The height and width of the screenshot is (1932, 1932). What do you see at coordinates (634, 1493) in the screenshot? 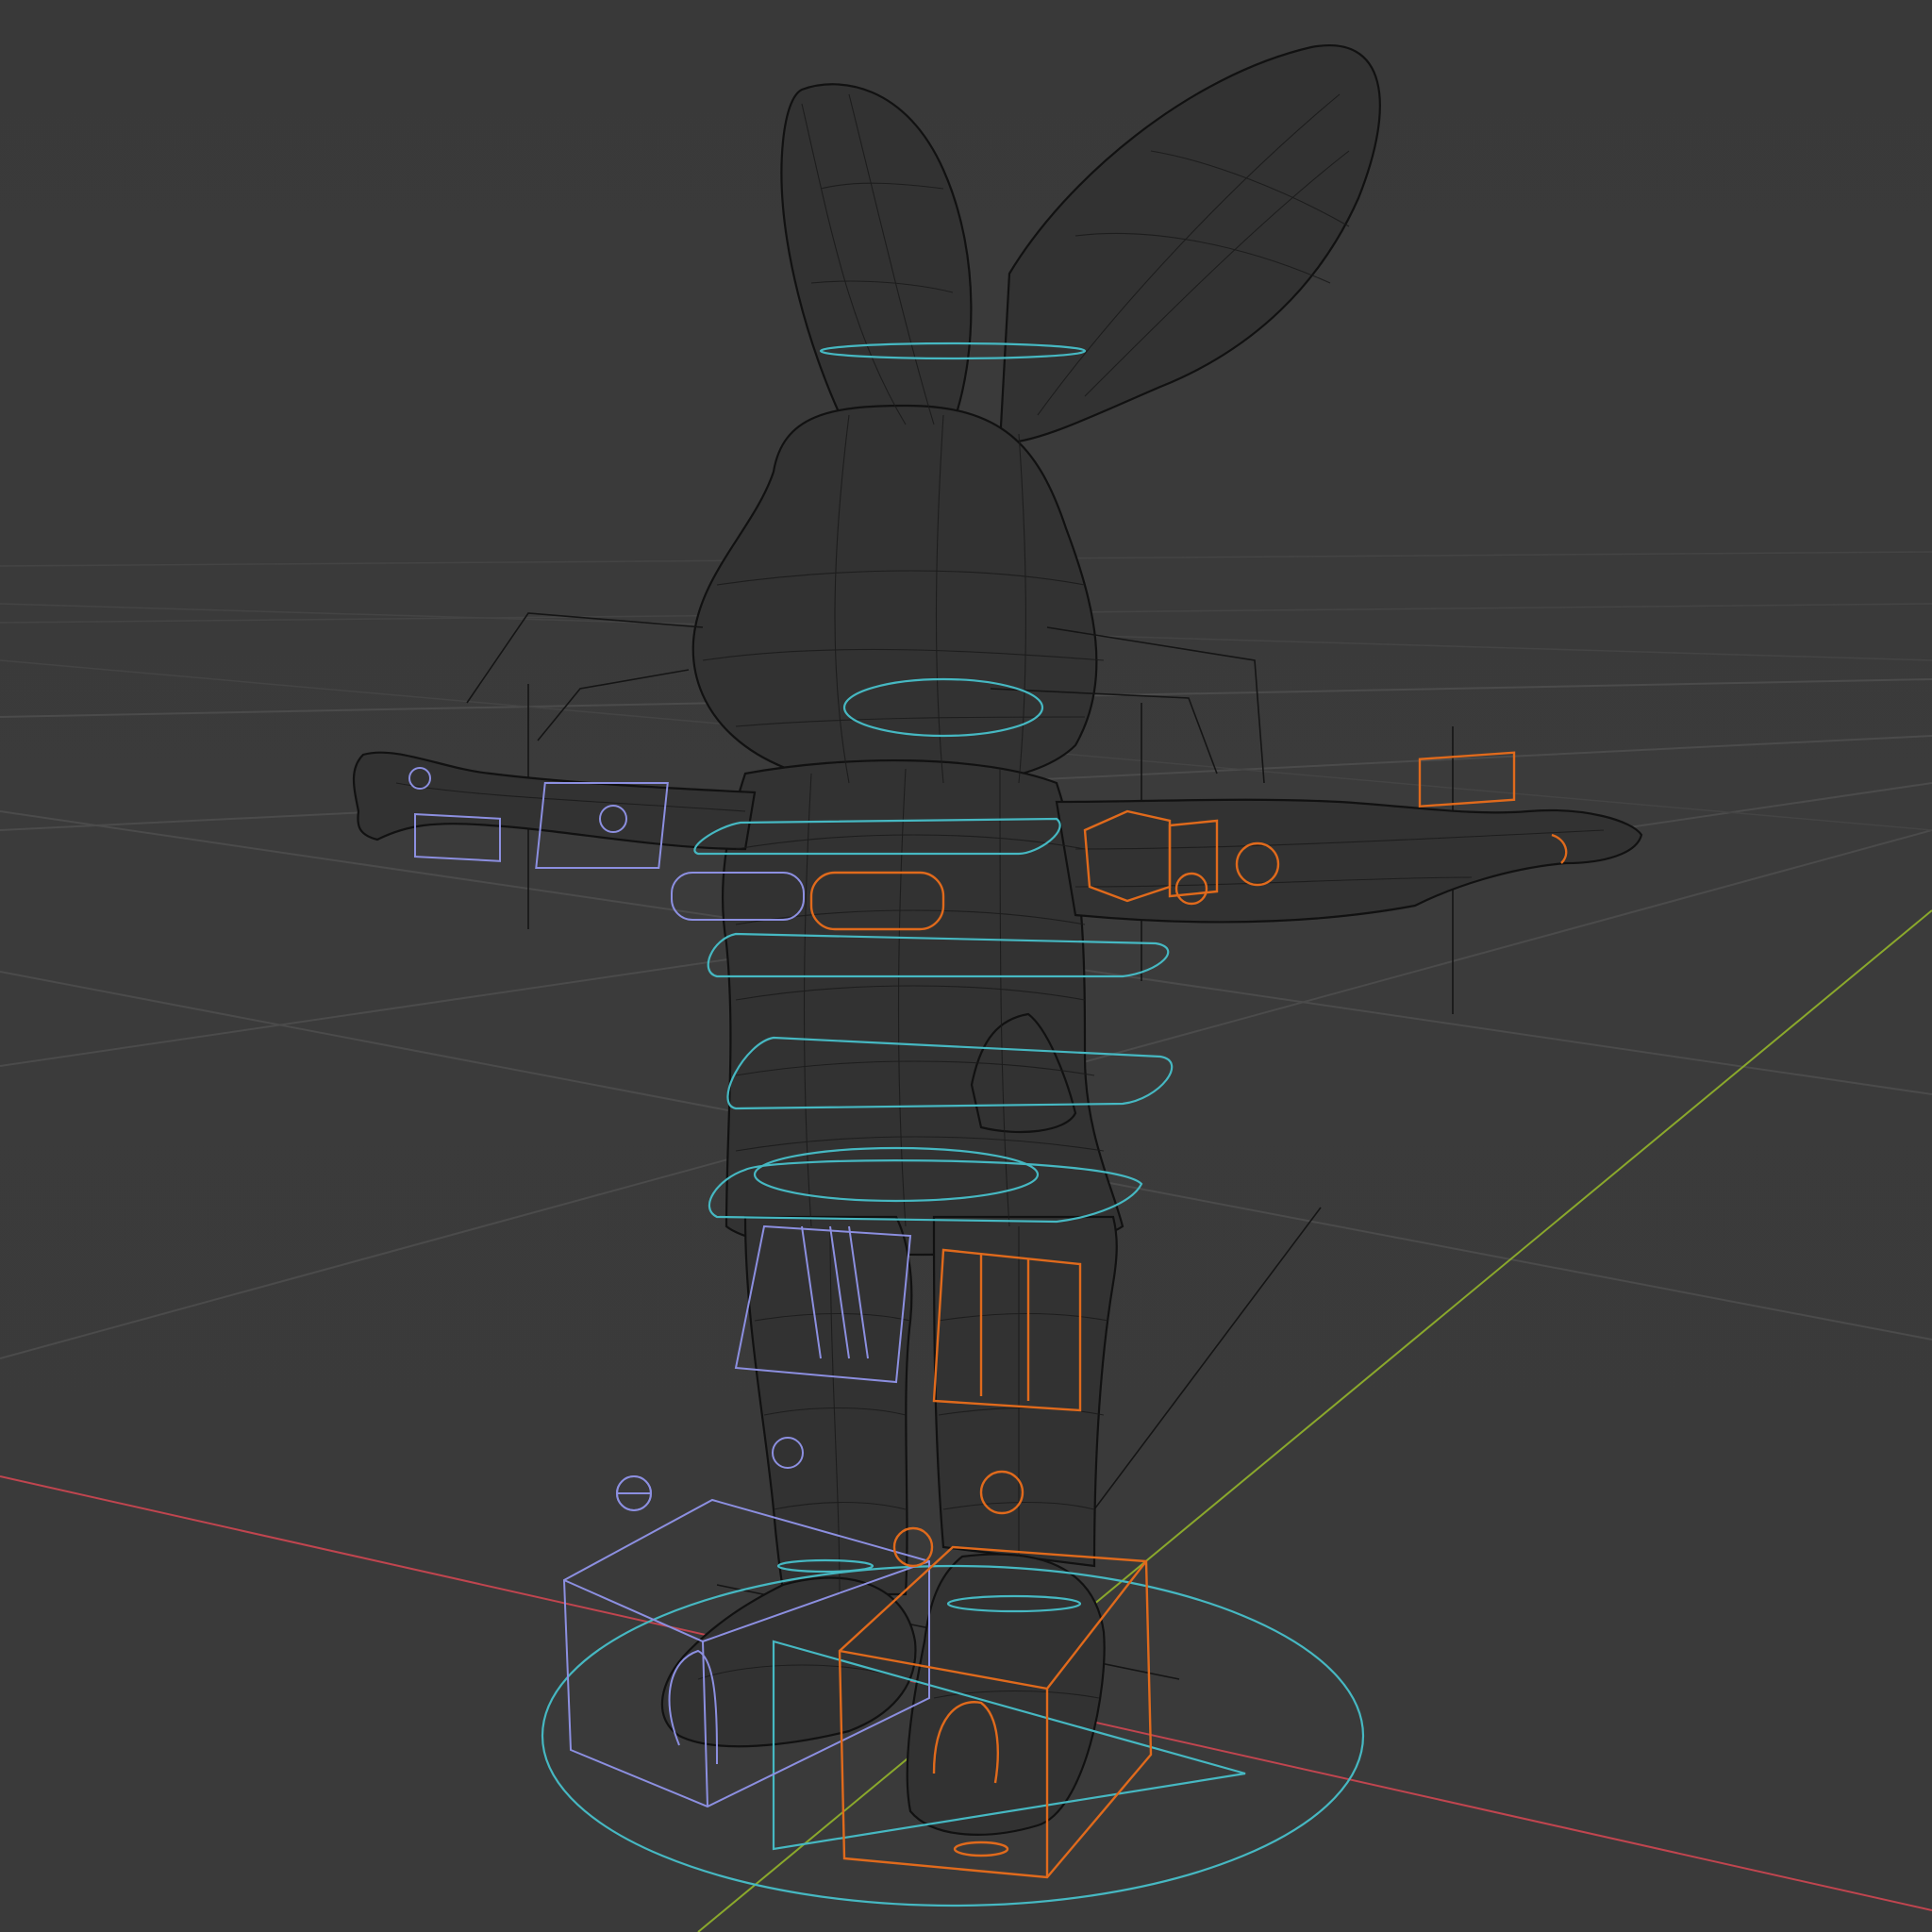
I see `ground-pivot-control` at bounding box center [634, 1493].